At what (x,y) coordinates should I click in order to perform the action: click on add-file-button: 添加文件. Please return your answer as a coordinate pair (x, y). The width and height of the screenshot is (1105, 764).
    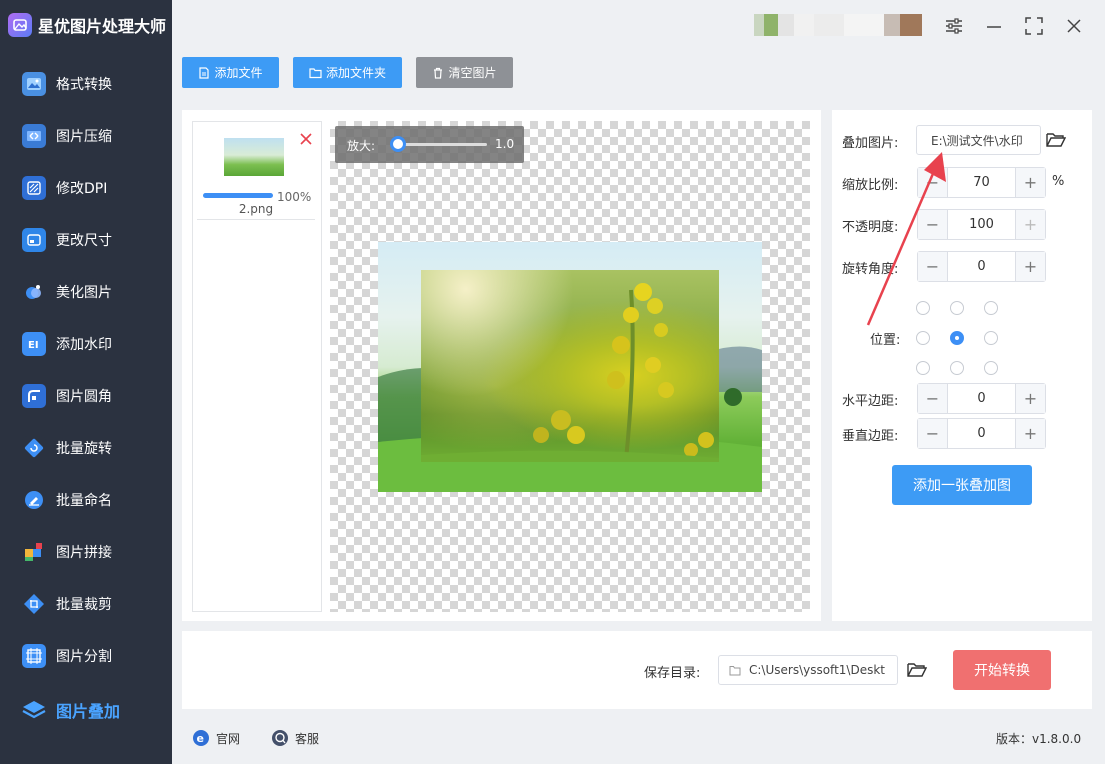
    Looking at the image, I should click on (230, 72).